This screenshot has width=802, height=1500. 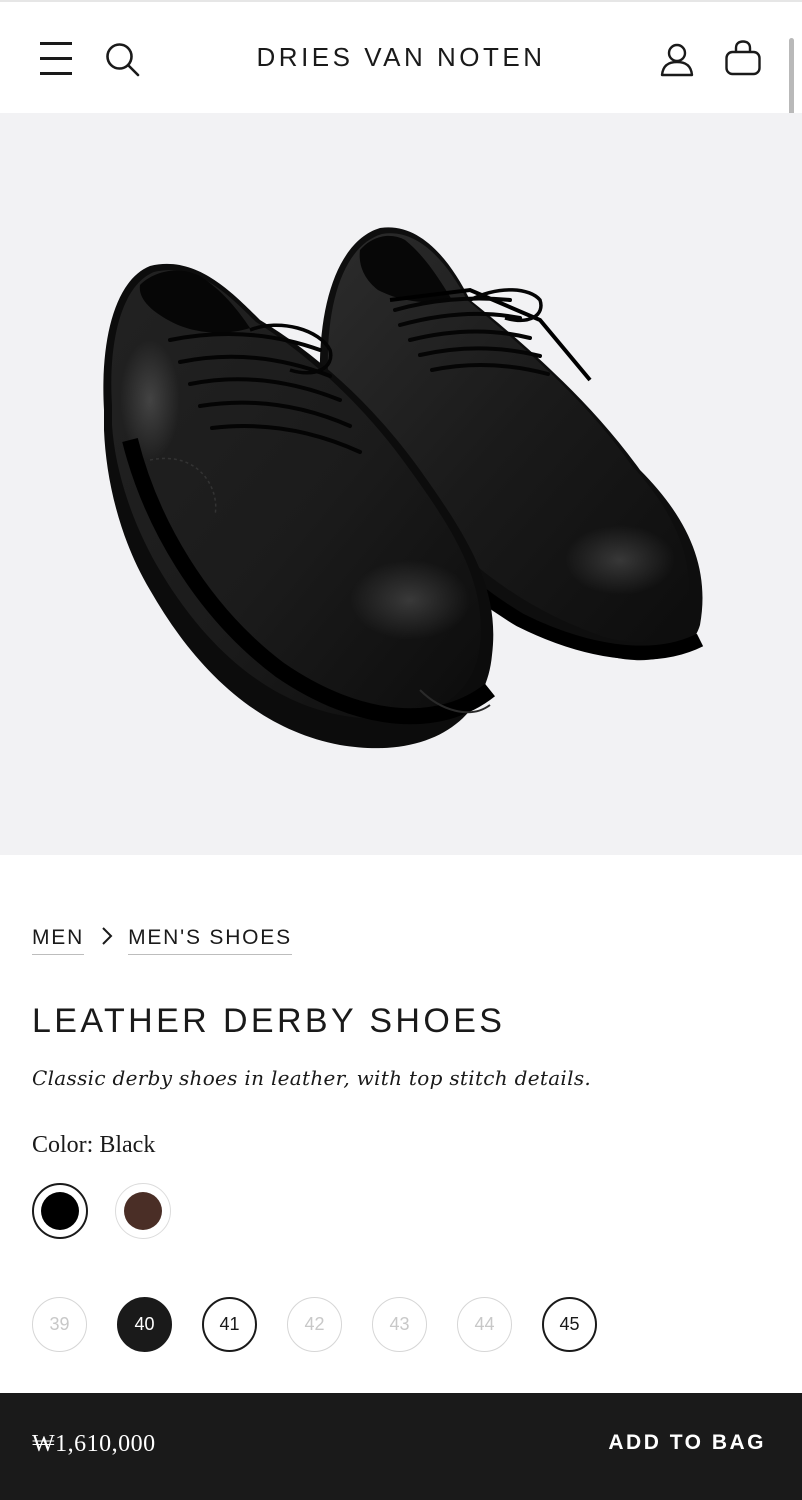 I want to click on size-option-45: 45, so click(x=569, y=1324).